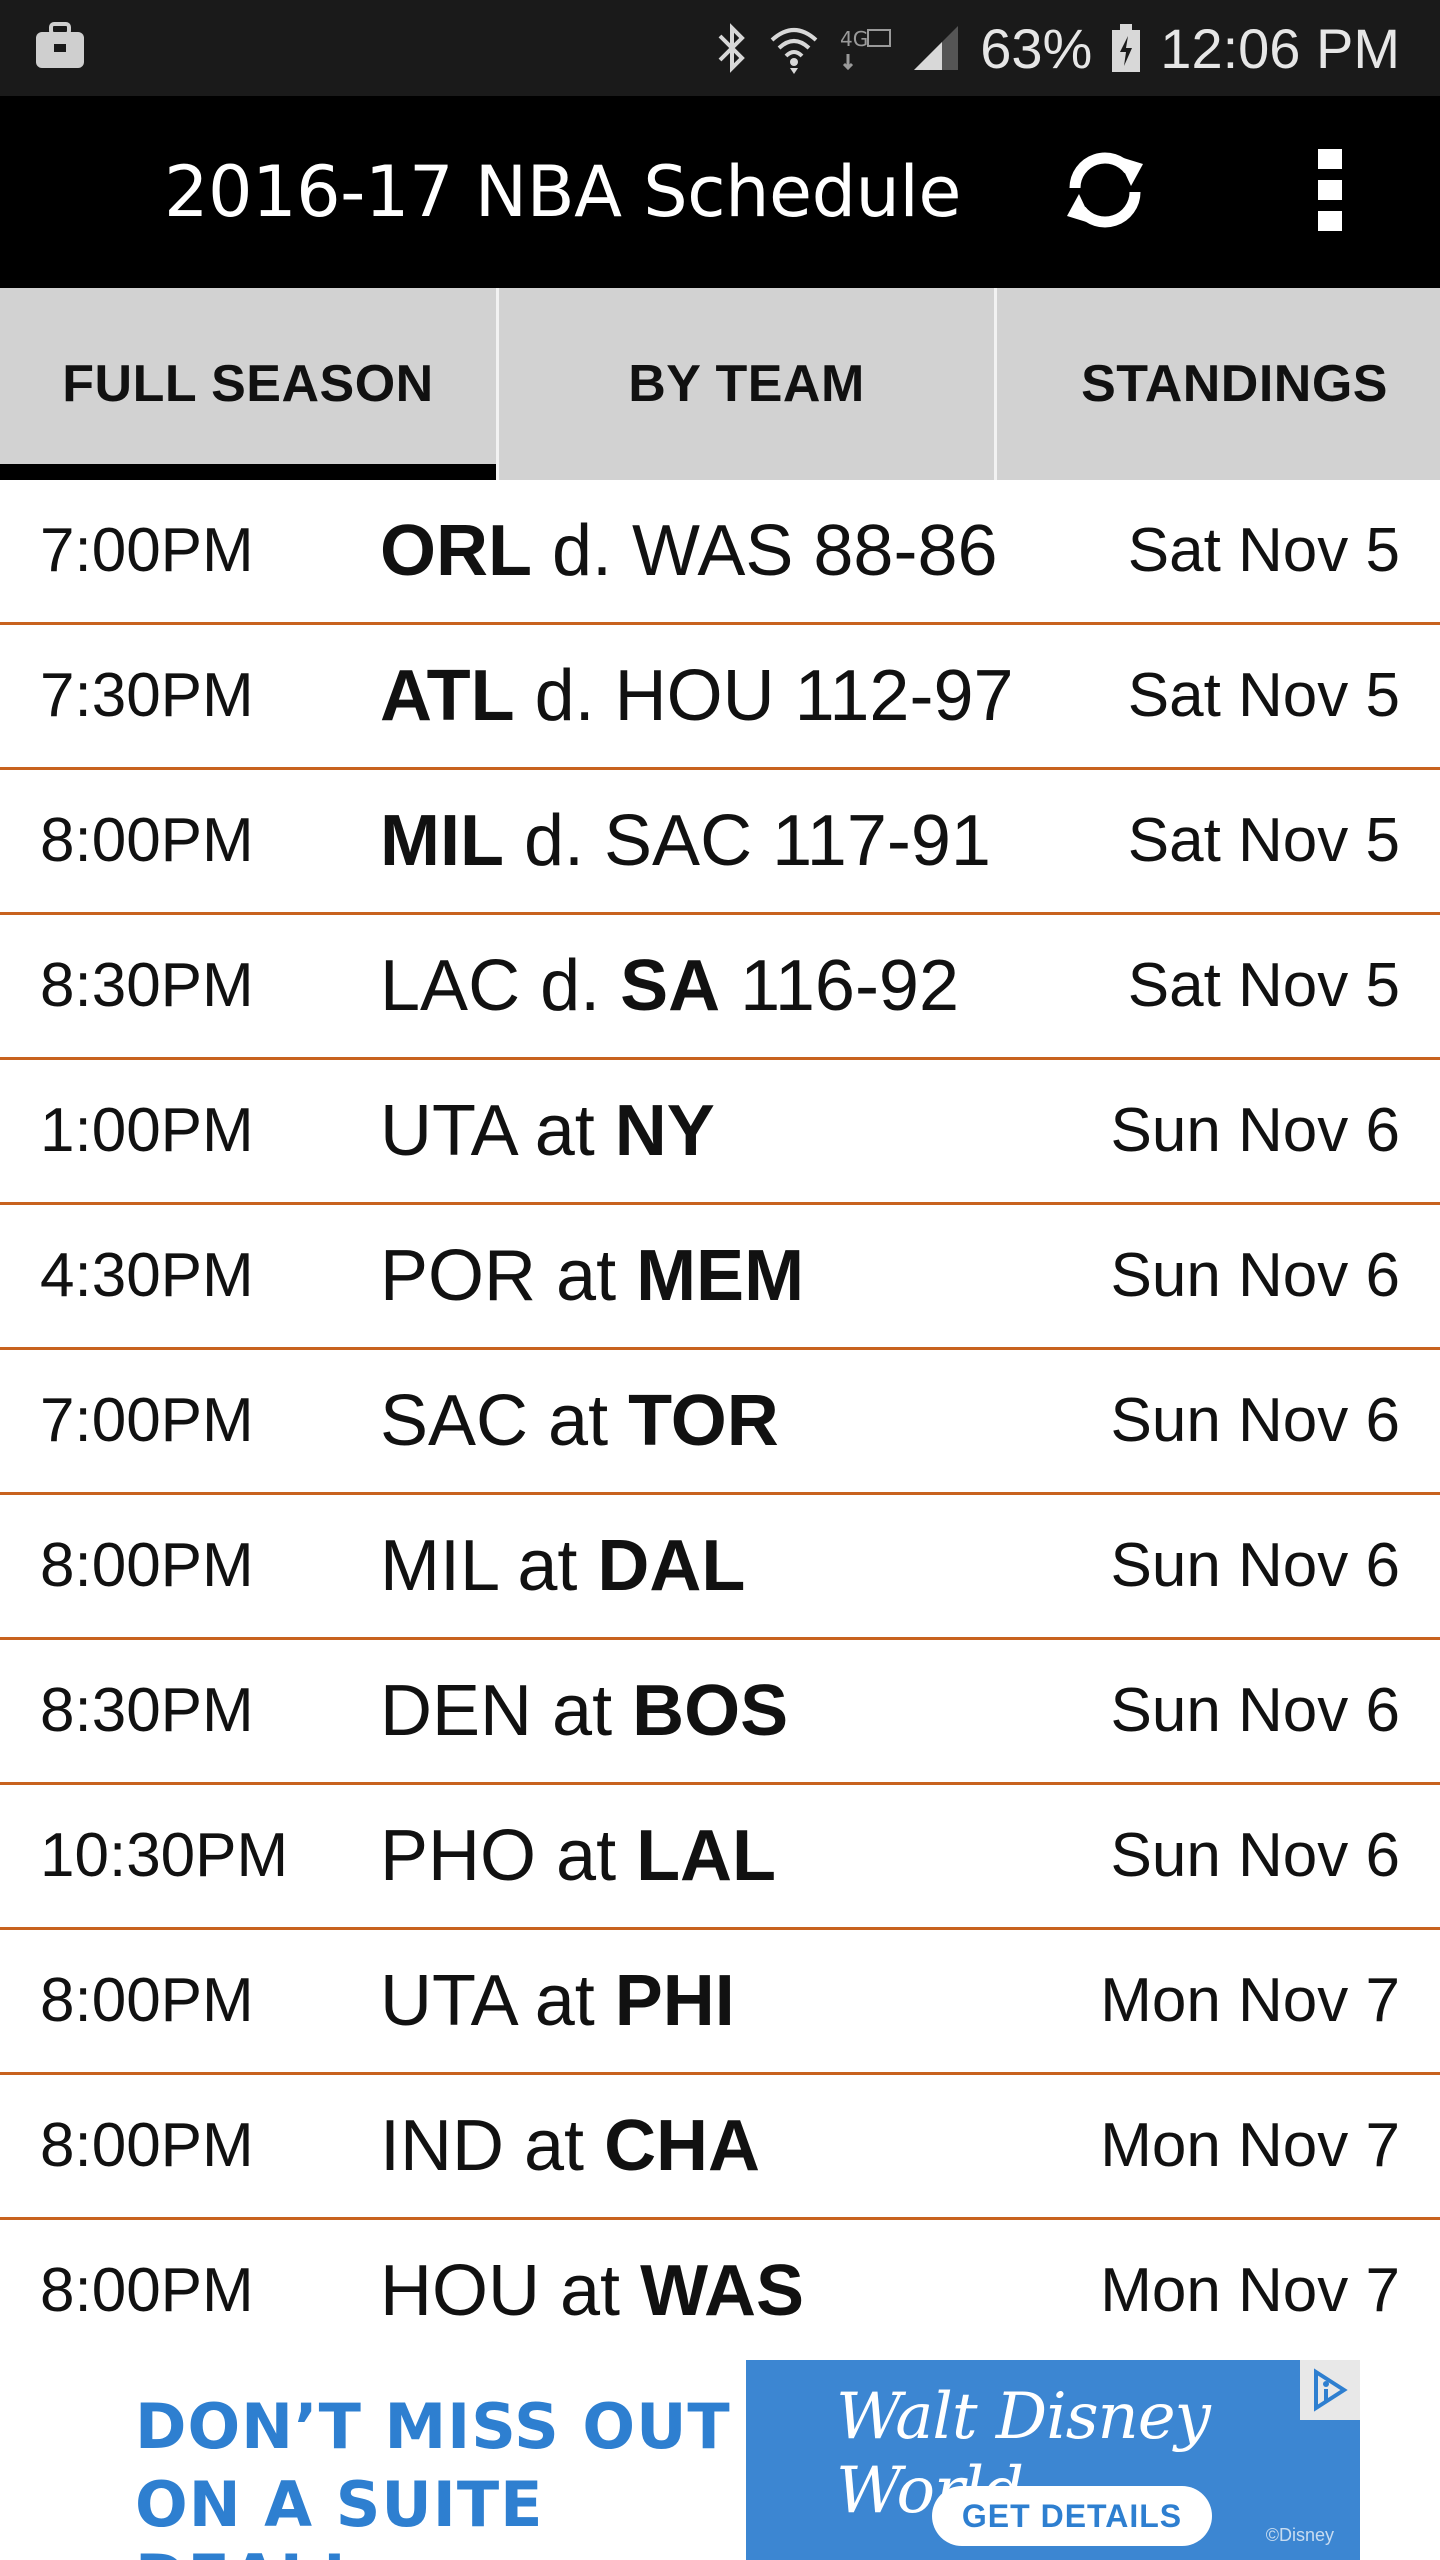  I want to click on matchup-text: DEN at, so click(506, 1711).